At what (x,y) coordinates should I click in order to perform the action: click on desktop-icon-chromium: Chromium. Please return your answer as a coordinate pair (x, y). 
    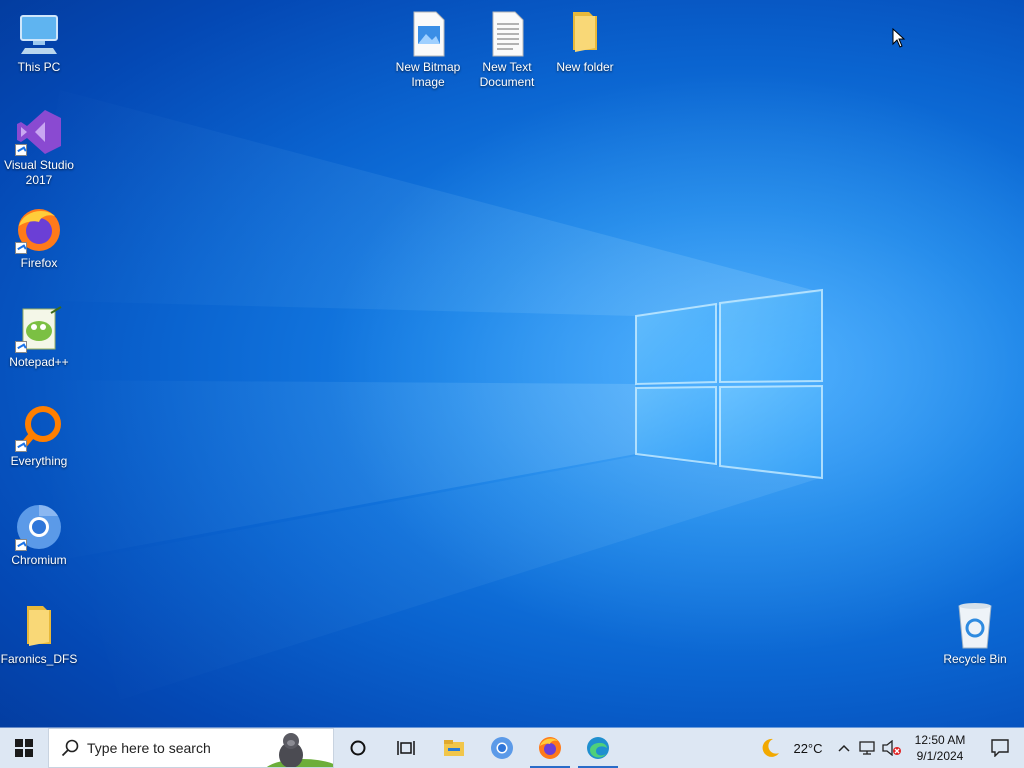
    Looking at the image, I should click on (39, 535).